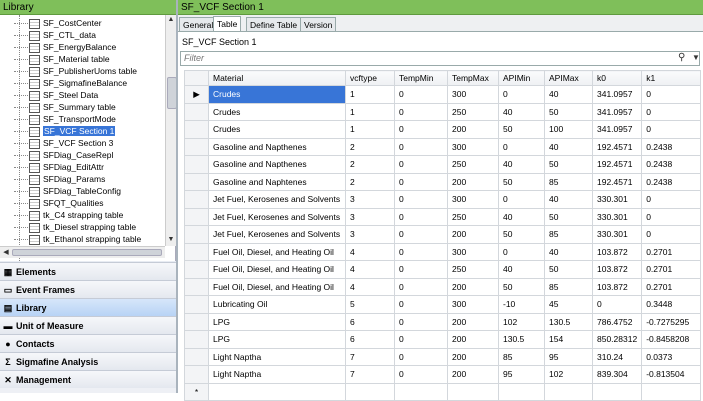  What do you see at coordinates (63, 155) in the screenshot?
I see `tree-item: SFDiag_CaseRepl` at bounding box center [63, 155].